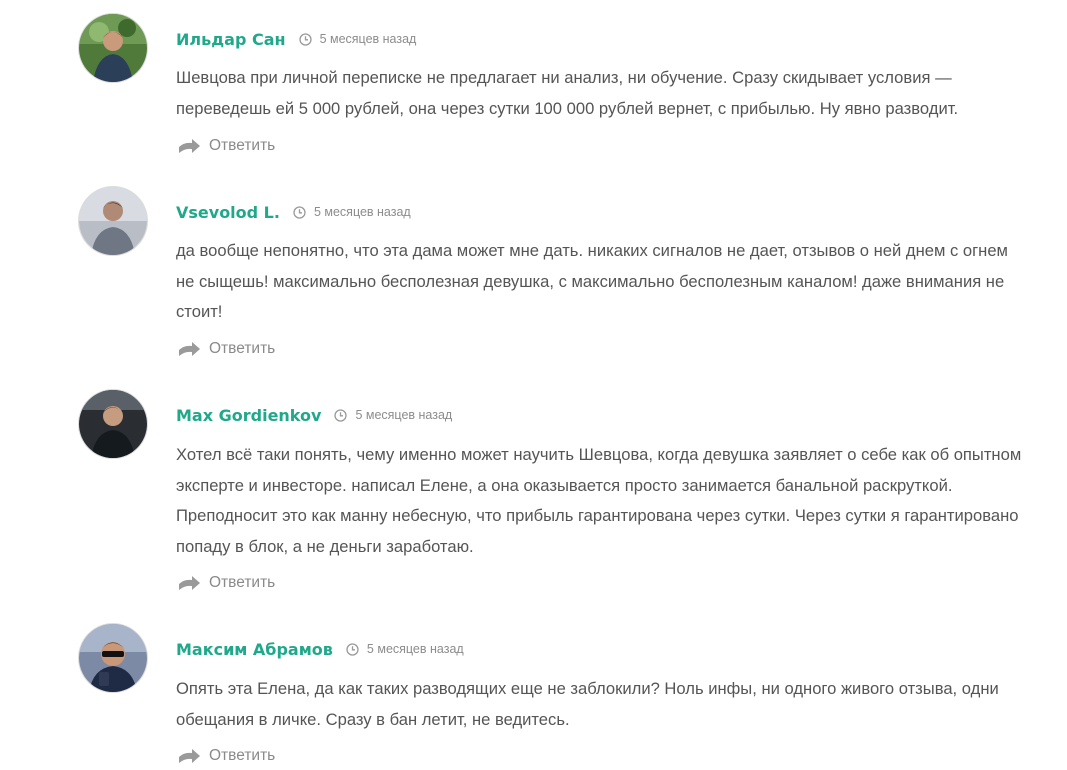 The height and width of the screenshot is (770, 1067). I want to click on comment-header: Max Gordienkov 5 месяцев назад, so click(314, 415).